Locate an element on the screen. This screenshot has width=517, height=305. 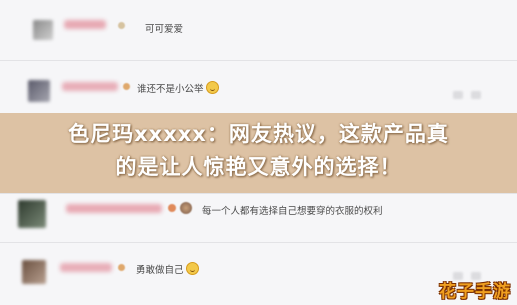
smiley-face-icon is located at coordinates (192, 268).